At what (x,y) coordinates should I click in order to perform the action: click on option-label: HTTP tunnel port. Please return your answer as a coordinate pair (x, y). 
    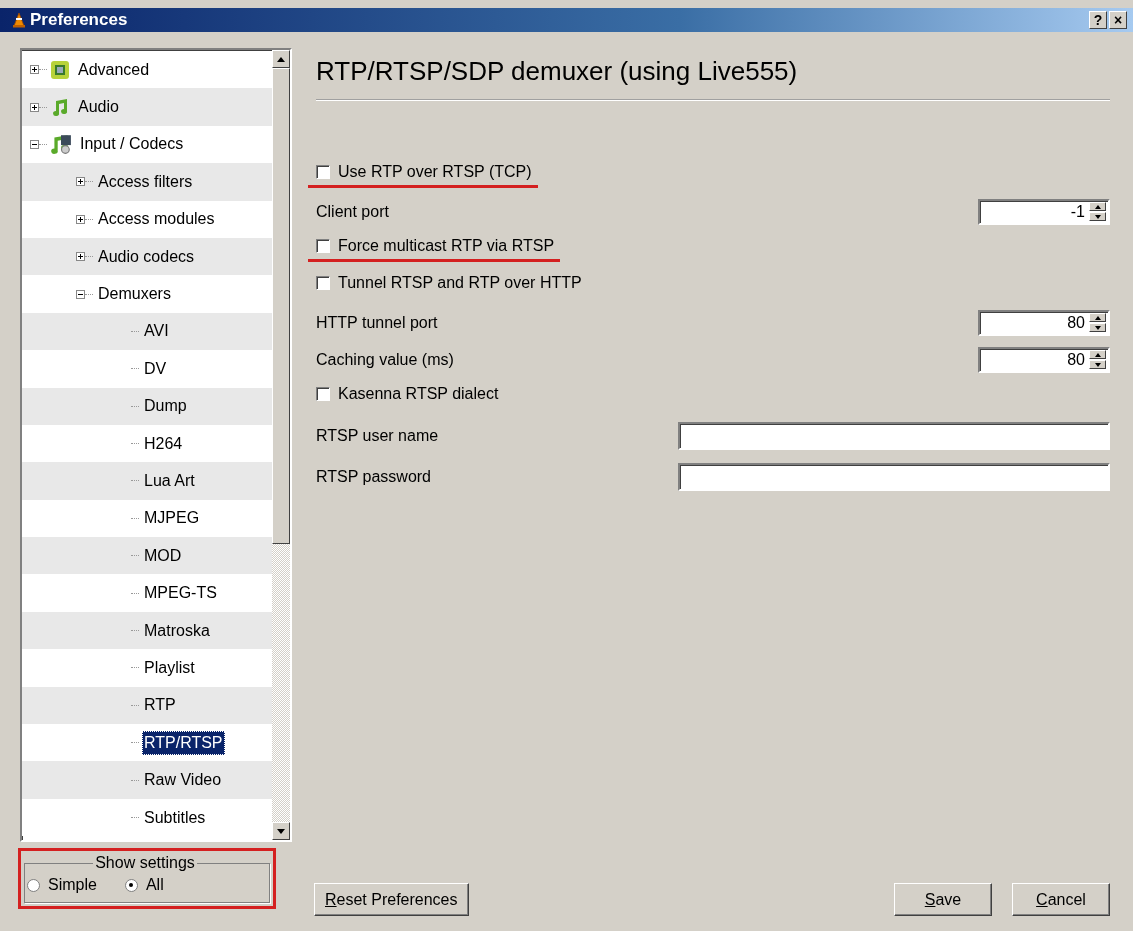
    Looking at the image, I should click on (377, 322).